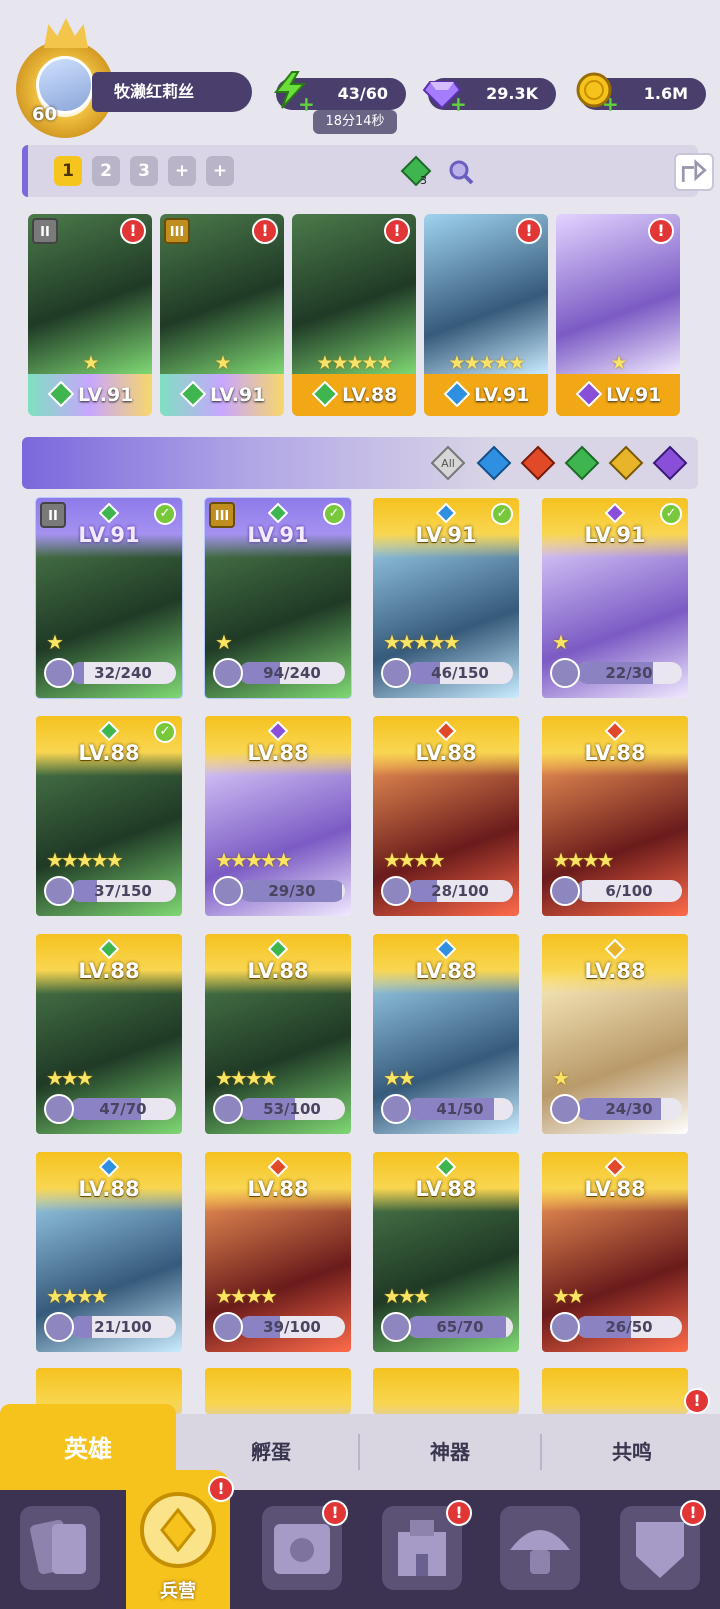 This screenshot has width=720, height=1609. What do you see at coordinates (615, 816) in the screenshot?
I see `hero-card: LV.88 ★★★★ 6/100` at bounding box center [615, 816].